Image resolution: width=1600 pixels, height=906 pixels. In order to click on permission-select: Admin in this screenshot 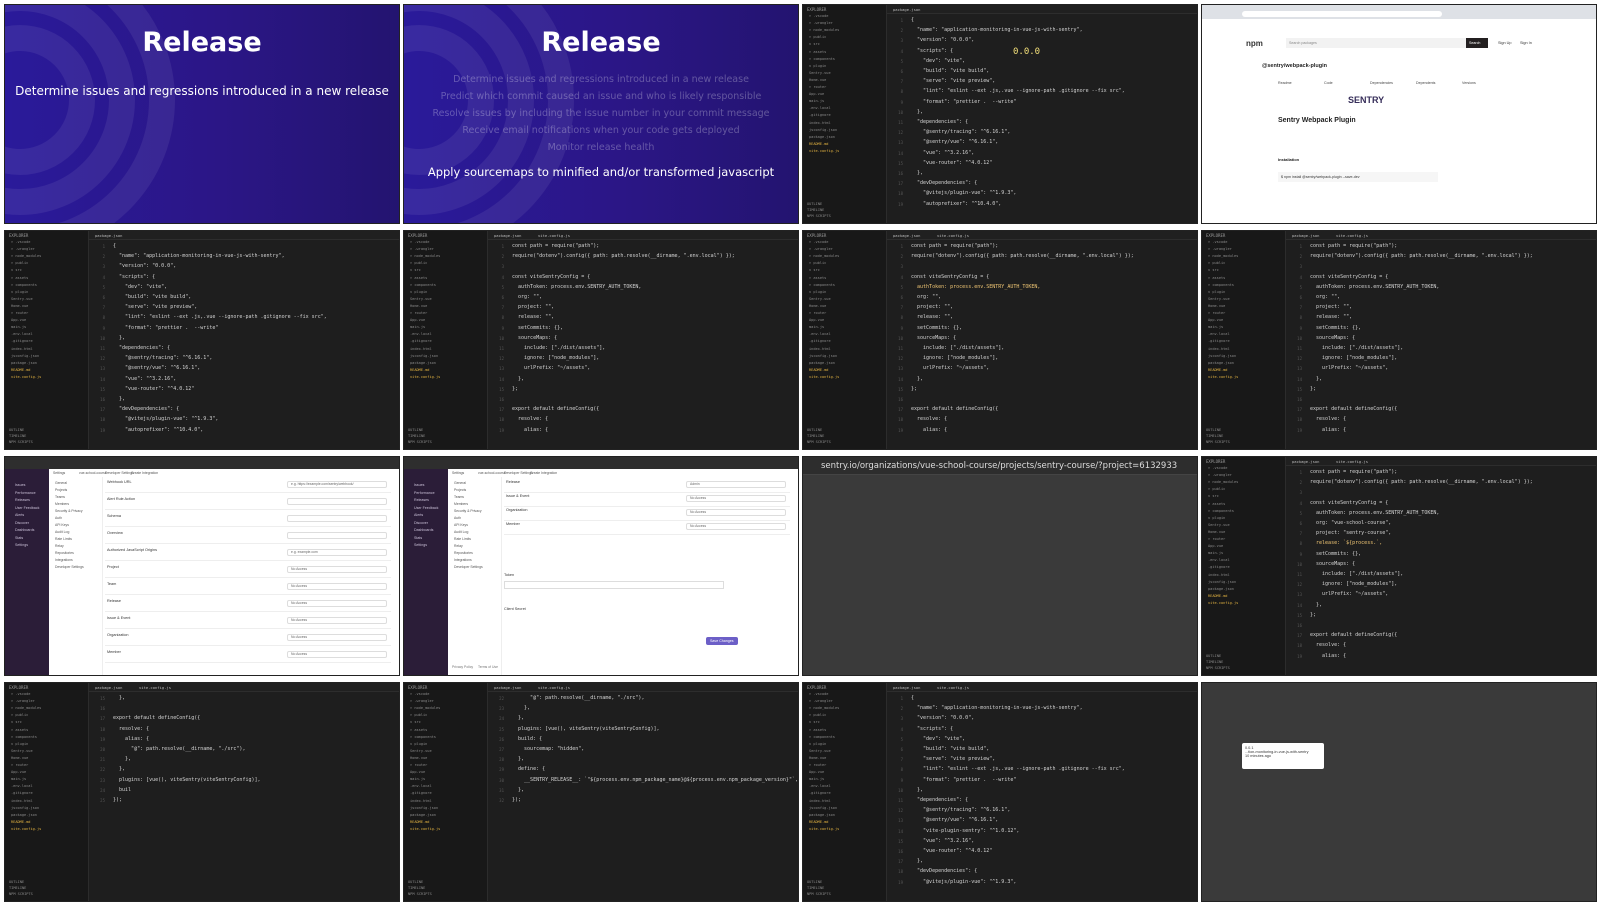, I will do `click(736, 484)`.